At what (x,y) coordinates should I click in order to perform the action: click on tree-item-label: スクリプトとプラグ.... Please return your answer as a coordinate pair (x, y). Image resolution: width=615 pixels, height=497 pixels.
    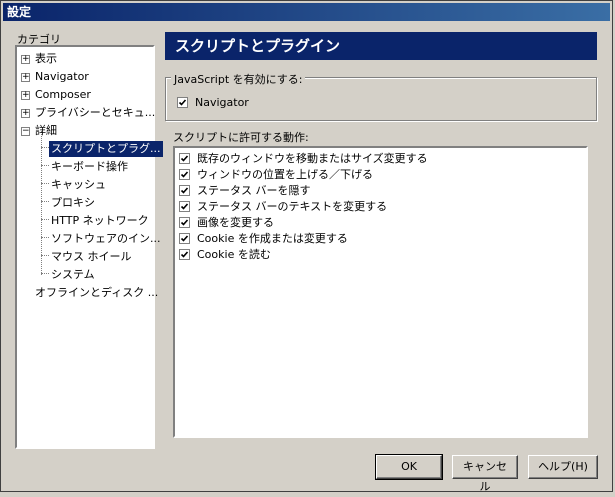
    Looking at the image, I should click on (106, 149).